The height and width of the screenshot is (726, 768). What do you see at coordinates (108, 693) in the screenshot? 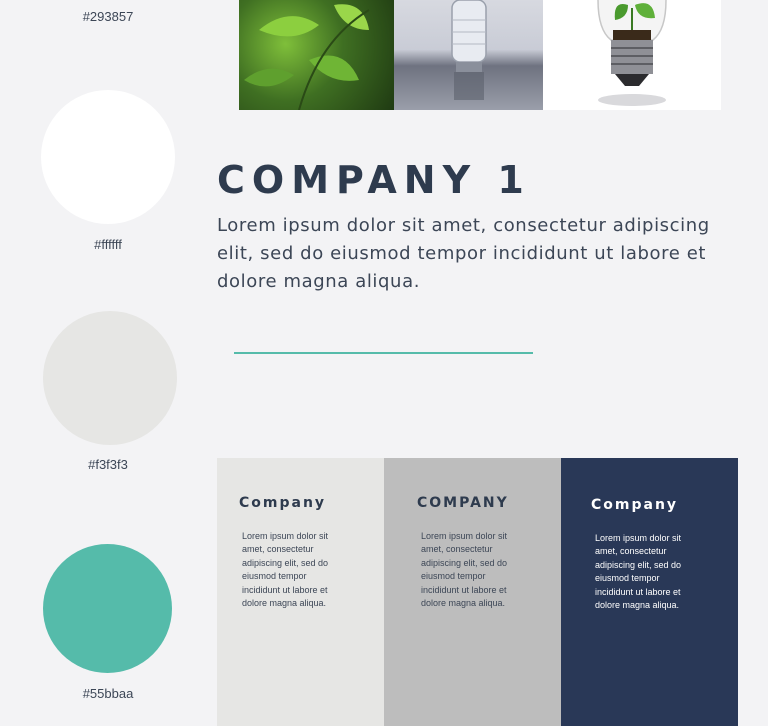
I see `swatch-label-teal: #55bbaa` at bounding box center [108, 693].